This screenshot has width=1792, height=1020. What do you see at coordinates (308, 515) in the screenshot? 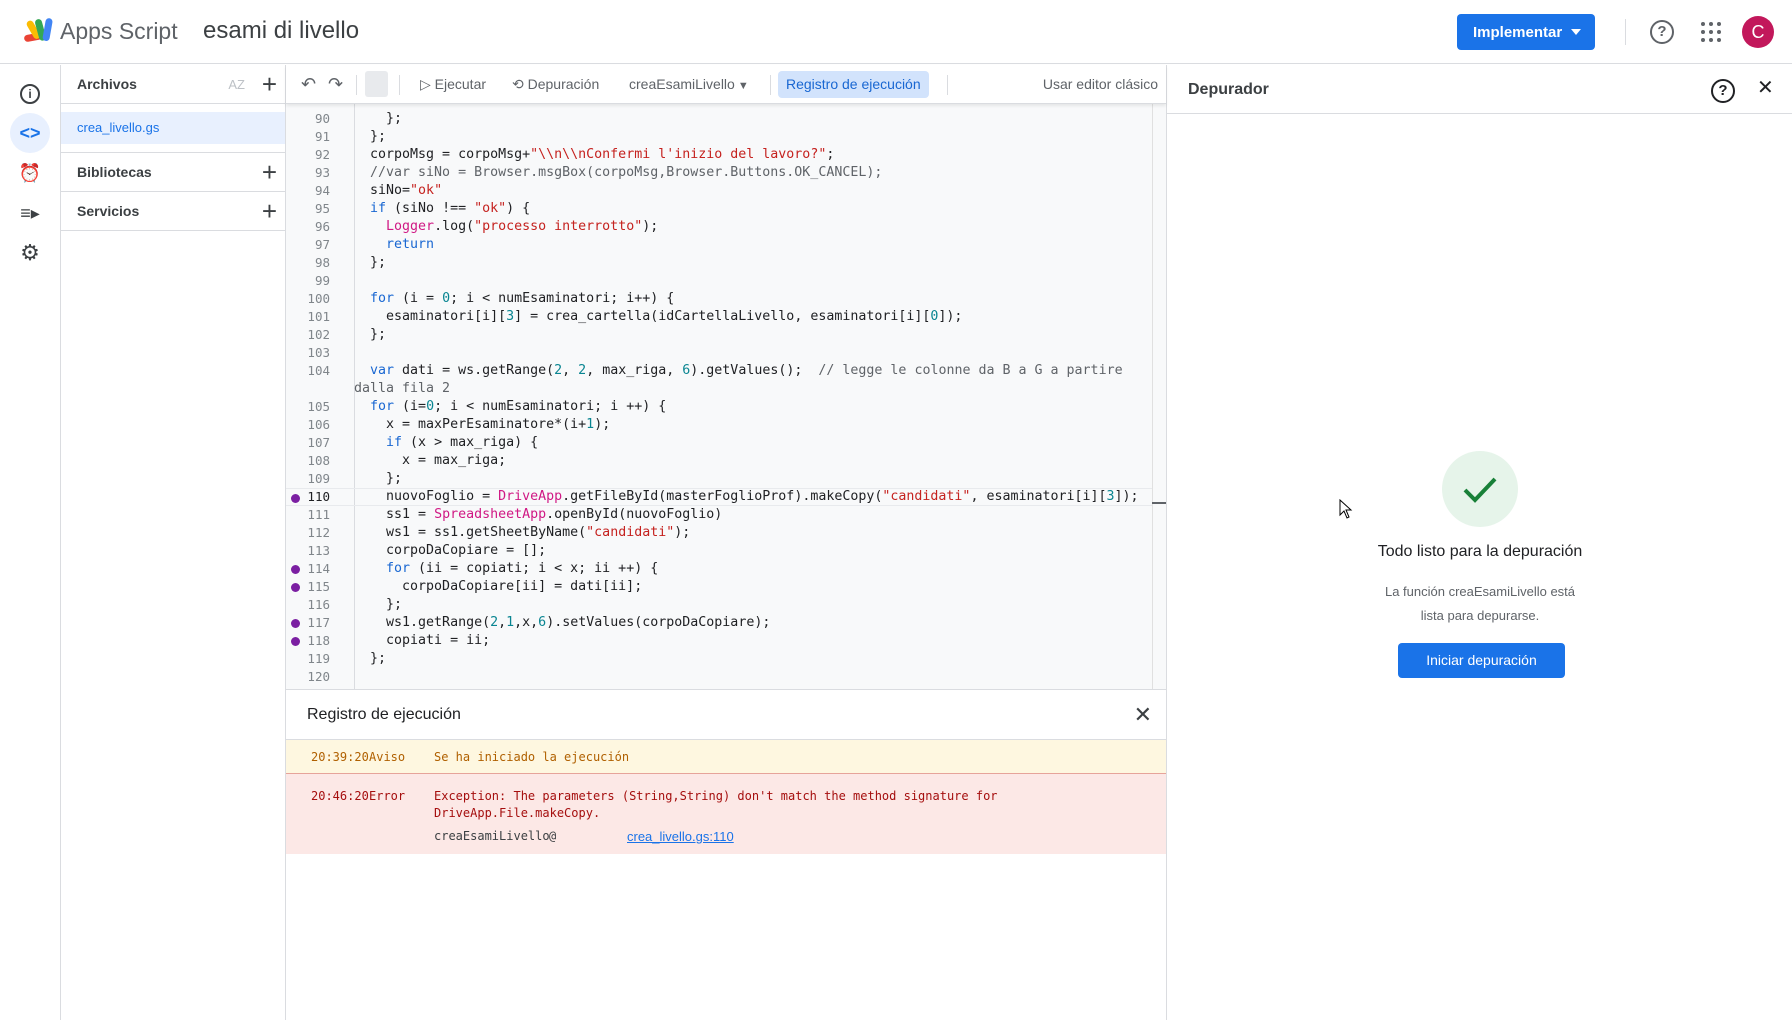
I see `line-number: 111` at bounding box center [308, 515].